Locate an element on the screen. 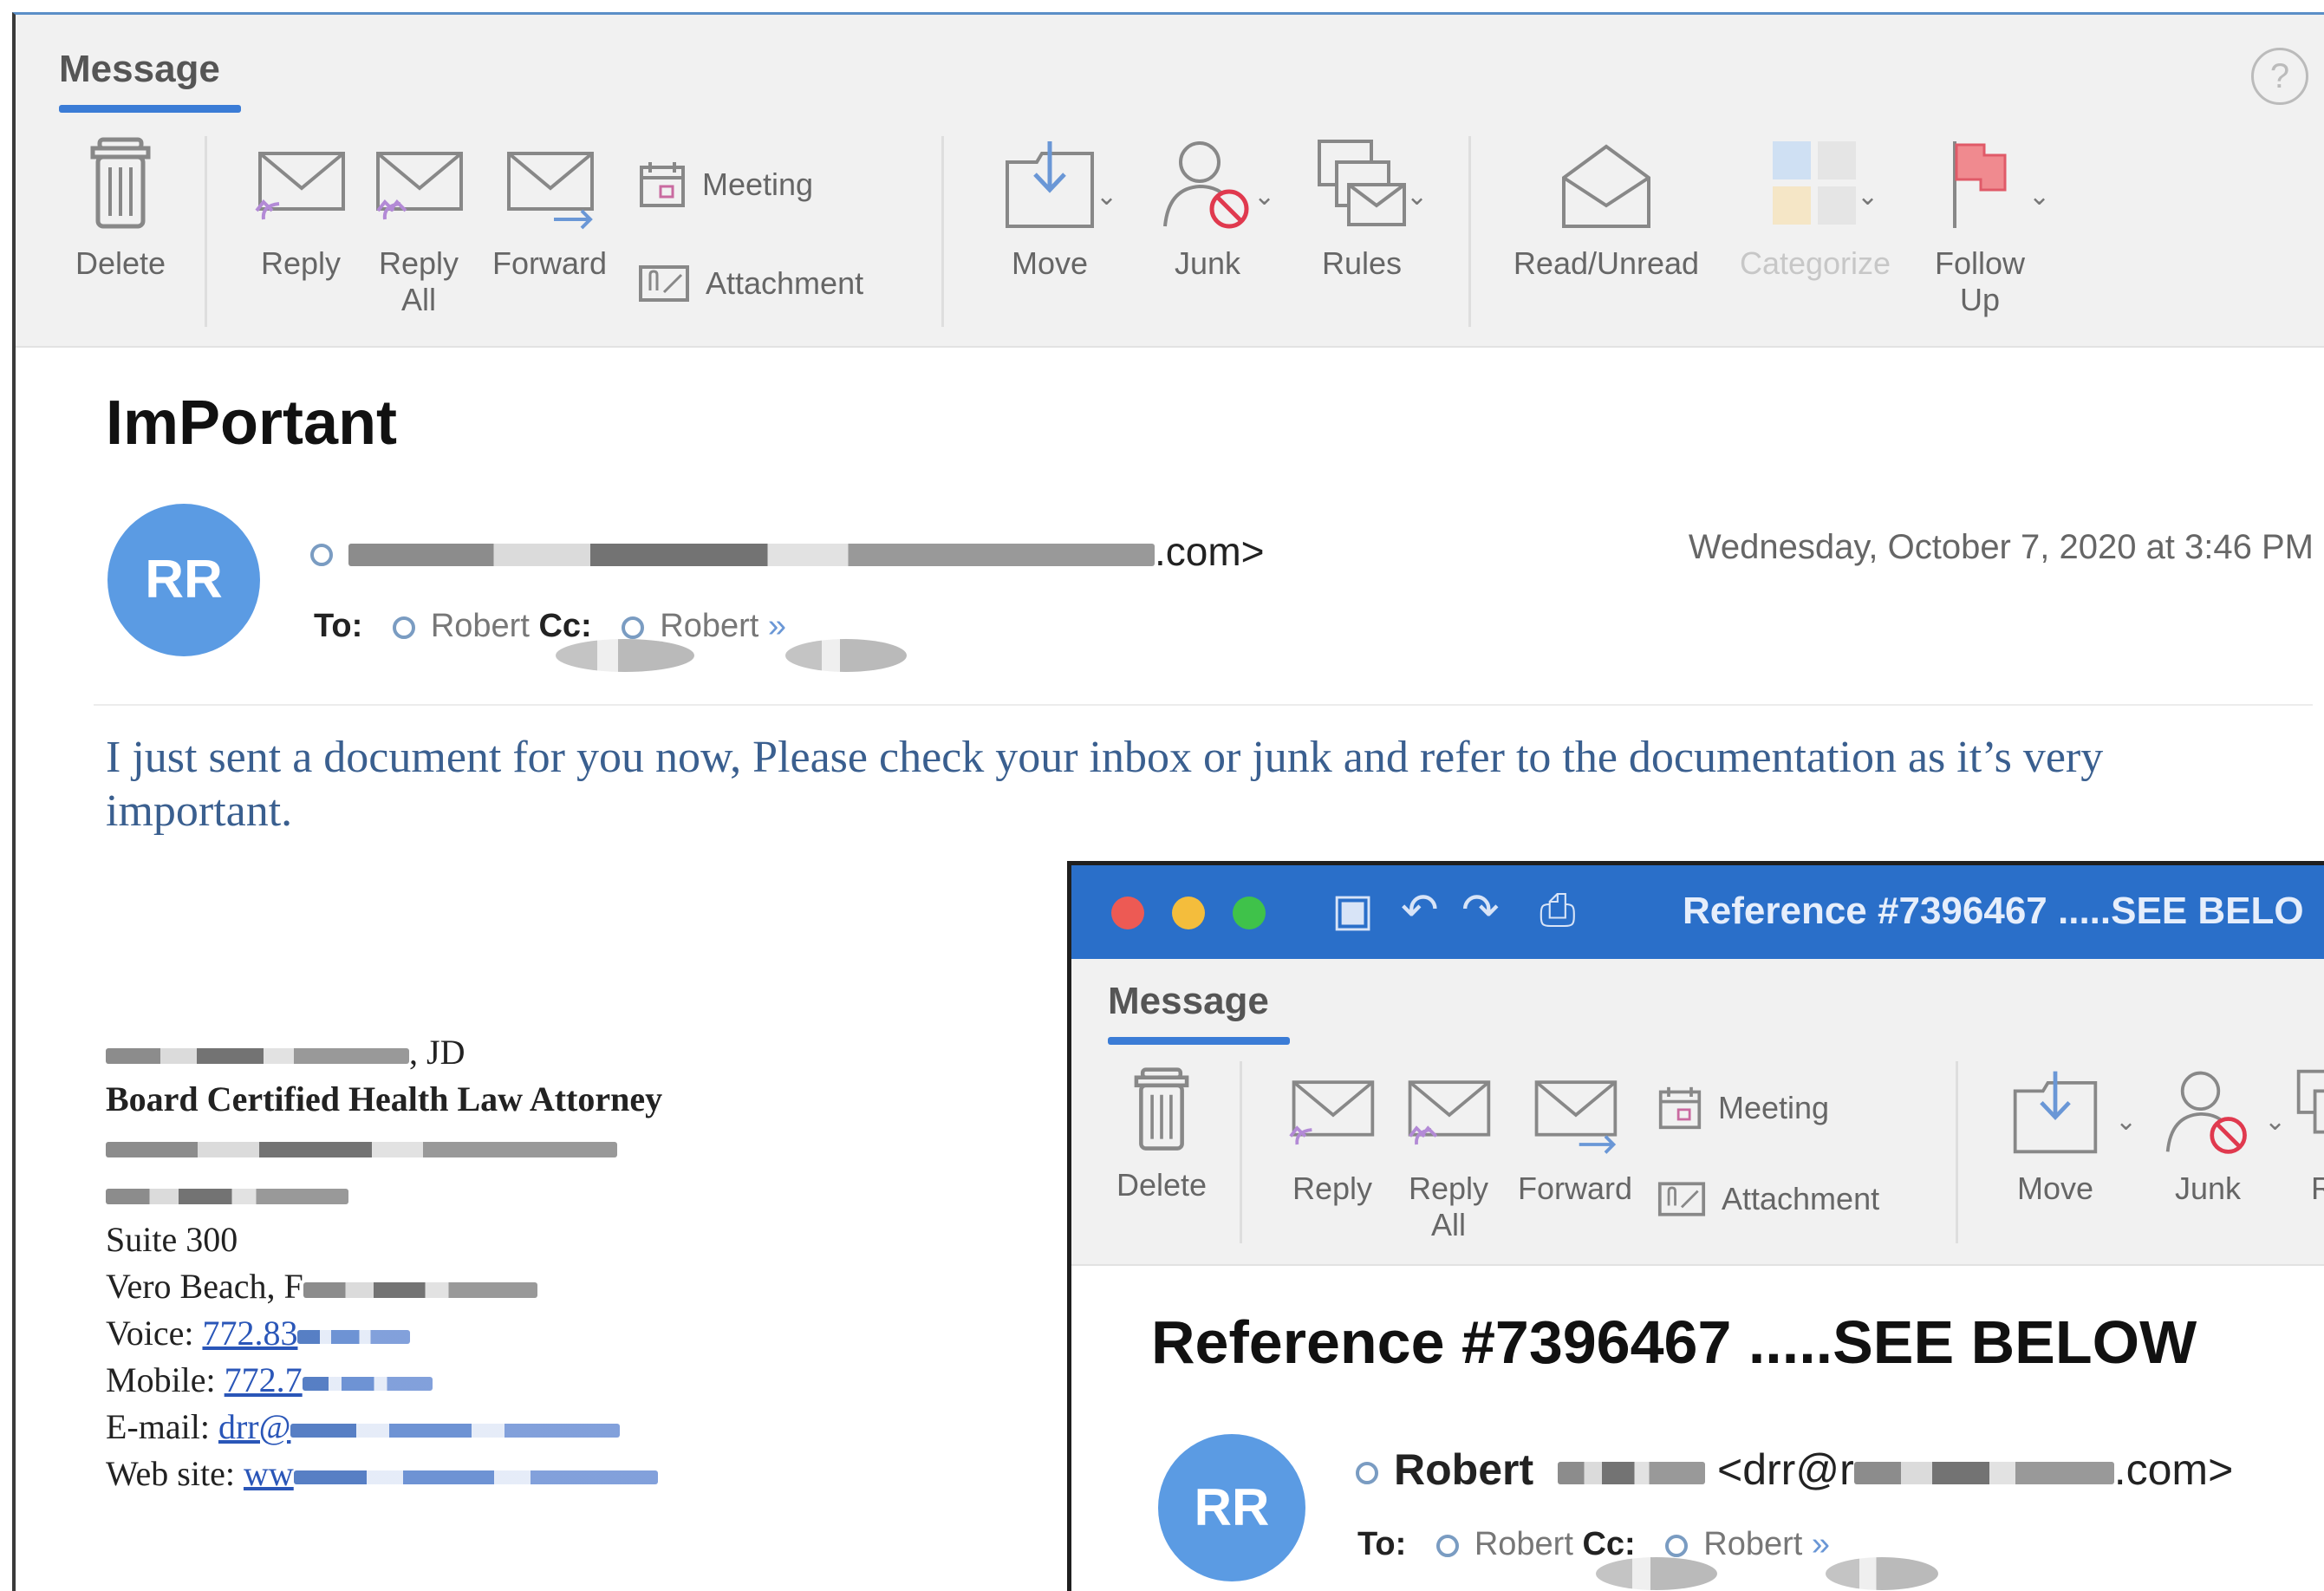  categorize-dropdown-chevron-icon: ⌄ is located at coordinates (1867, 196).